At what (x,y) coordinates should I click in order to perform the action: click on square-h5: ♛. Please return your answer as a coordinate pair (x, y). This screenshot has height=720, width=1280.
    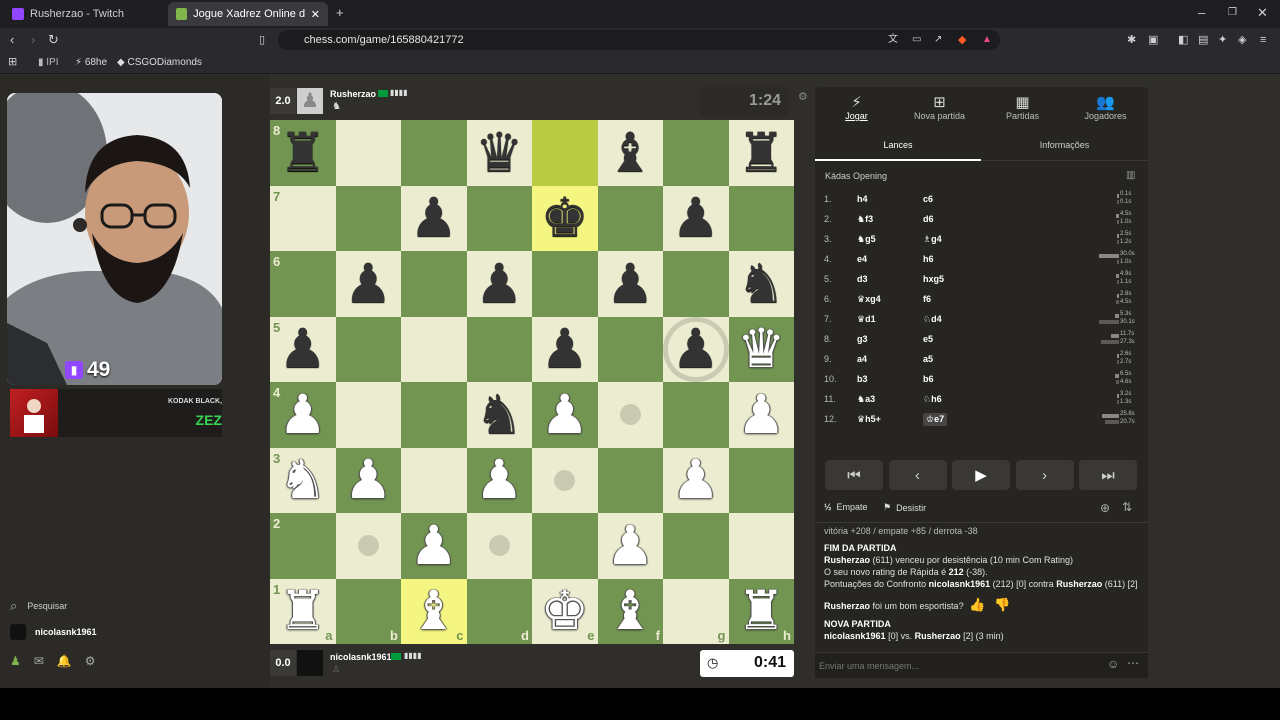
    Looking at the image, I should click on (761, 349).